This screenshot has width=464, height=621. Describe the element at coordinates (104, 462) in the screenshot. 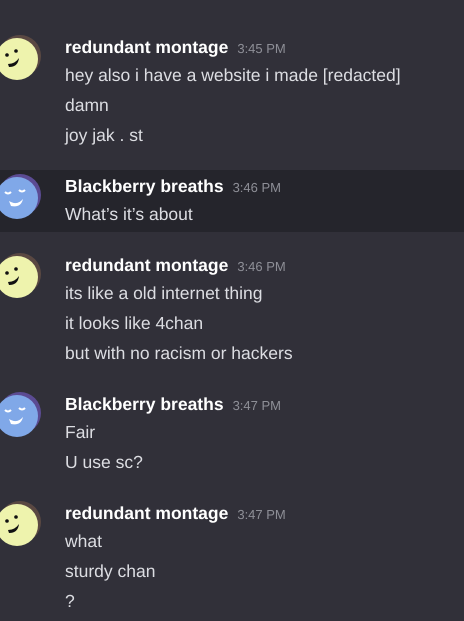

I see `message-text: U use sc?` at that location.